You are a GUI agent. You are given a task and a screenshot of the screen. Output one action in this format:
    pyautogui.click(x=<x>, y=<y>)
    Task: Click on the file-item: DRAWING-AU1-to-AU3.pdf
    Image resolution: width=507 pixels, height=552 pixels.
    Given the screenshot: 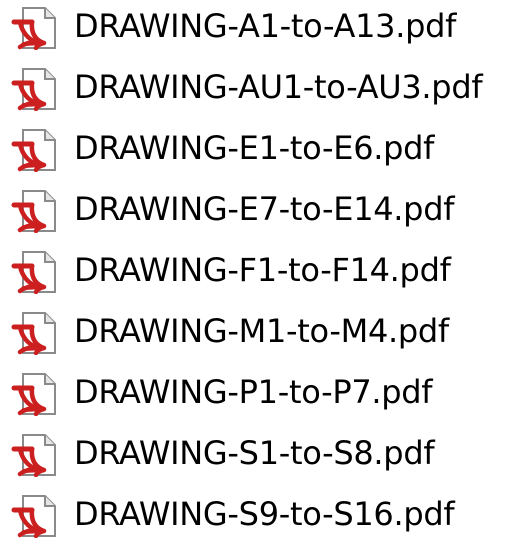 What is the action you would take?
    pyautogui.click(x=253, y=88)
    